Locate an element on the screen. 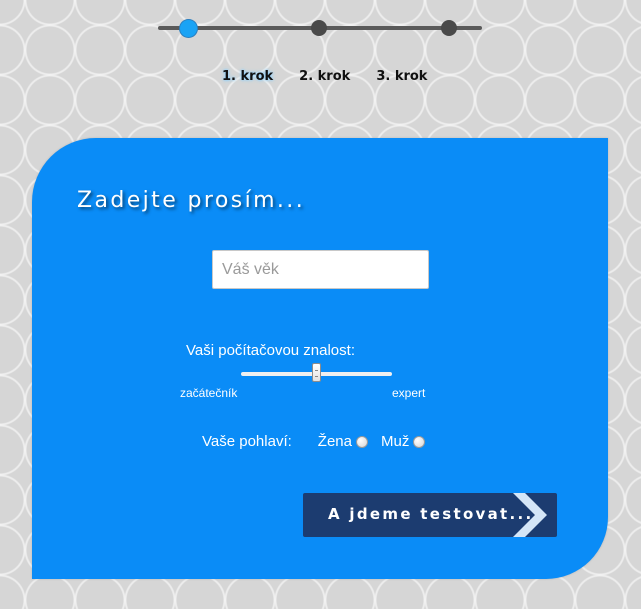 The height and width of the screenshot is (609, 641). knowledge-label: Vaši počítačovou znalost: is located at coordinates (270, 350).